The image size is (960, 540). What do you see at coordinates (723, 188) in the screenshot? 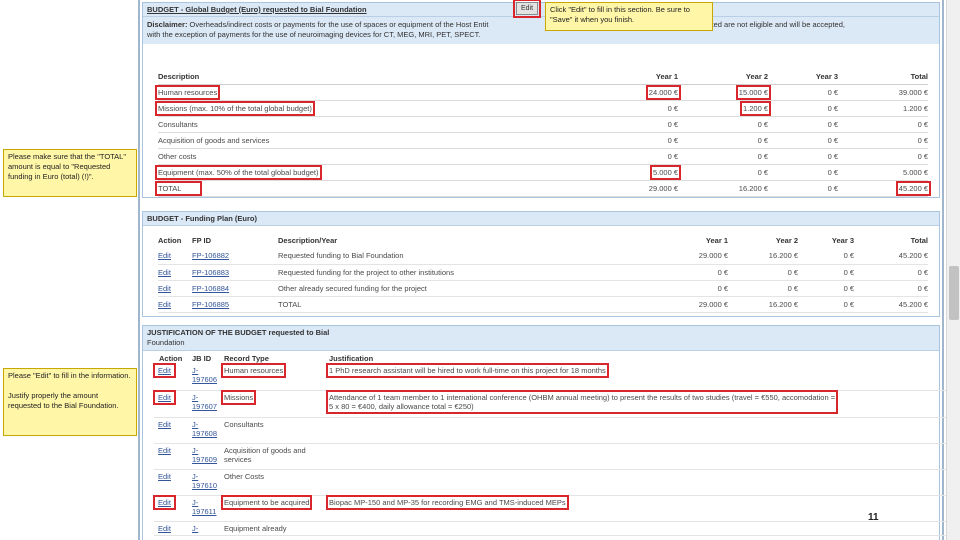
I see `budget-y2: 16.200 €` at bounding box center [723, 188].